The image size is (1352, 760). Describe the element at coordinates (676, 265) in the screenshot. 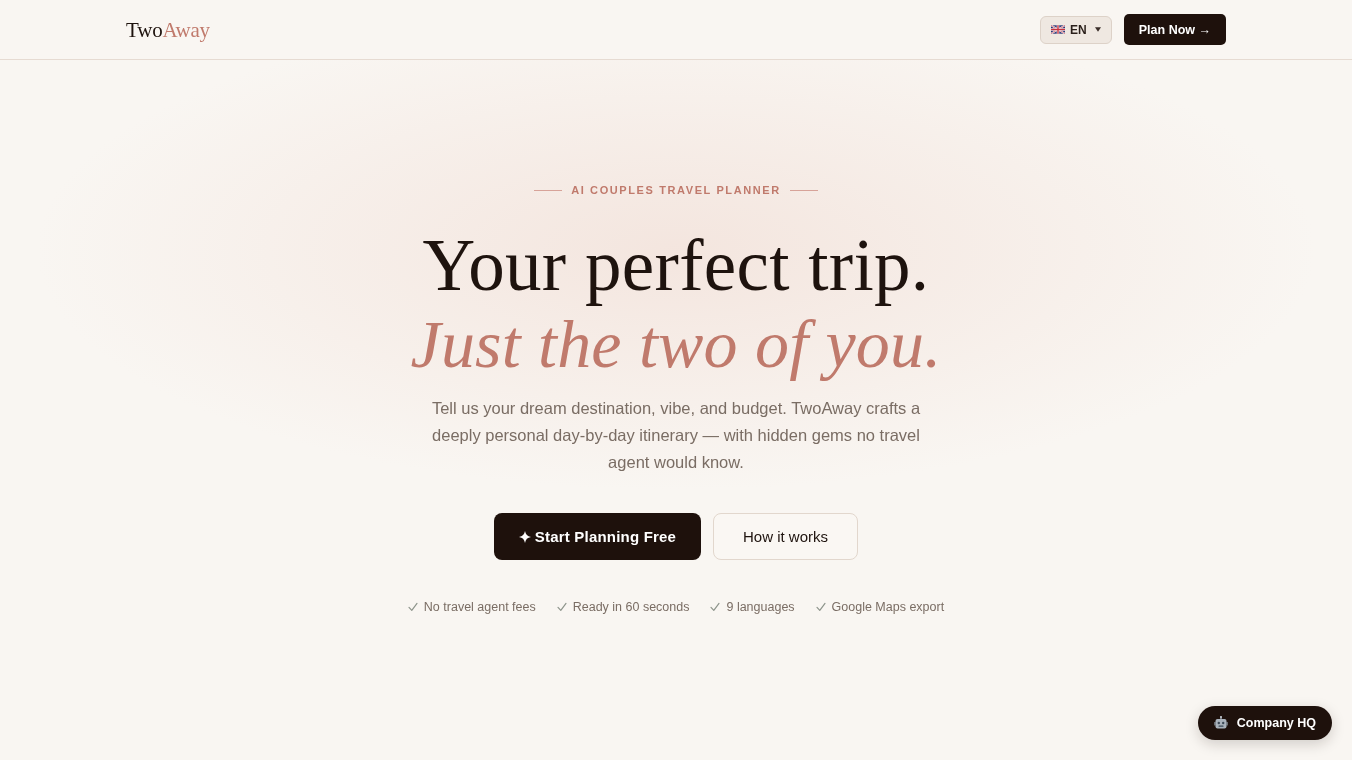

I see `headline-text: Your perfect trip.` at that location.